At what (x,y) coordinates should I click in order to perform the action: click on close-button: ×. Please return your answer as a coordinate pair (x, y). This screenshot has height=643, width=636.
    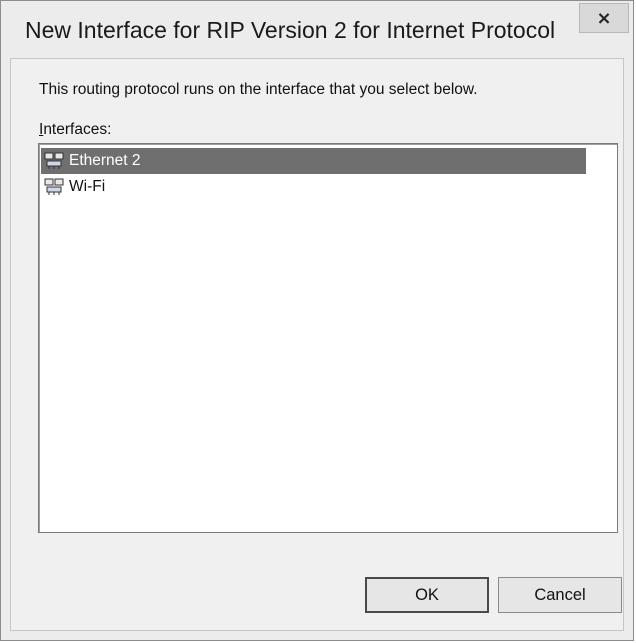
    Looking at the image, I should click on (604, 18).